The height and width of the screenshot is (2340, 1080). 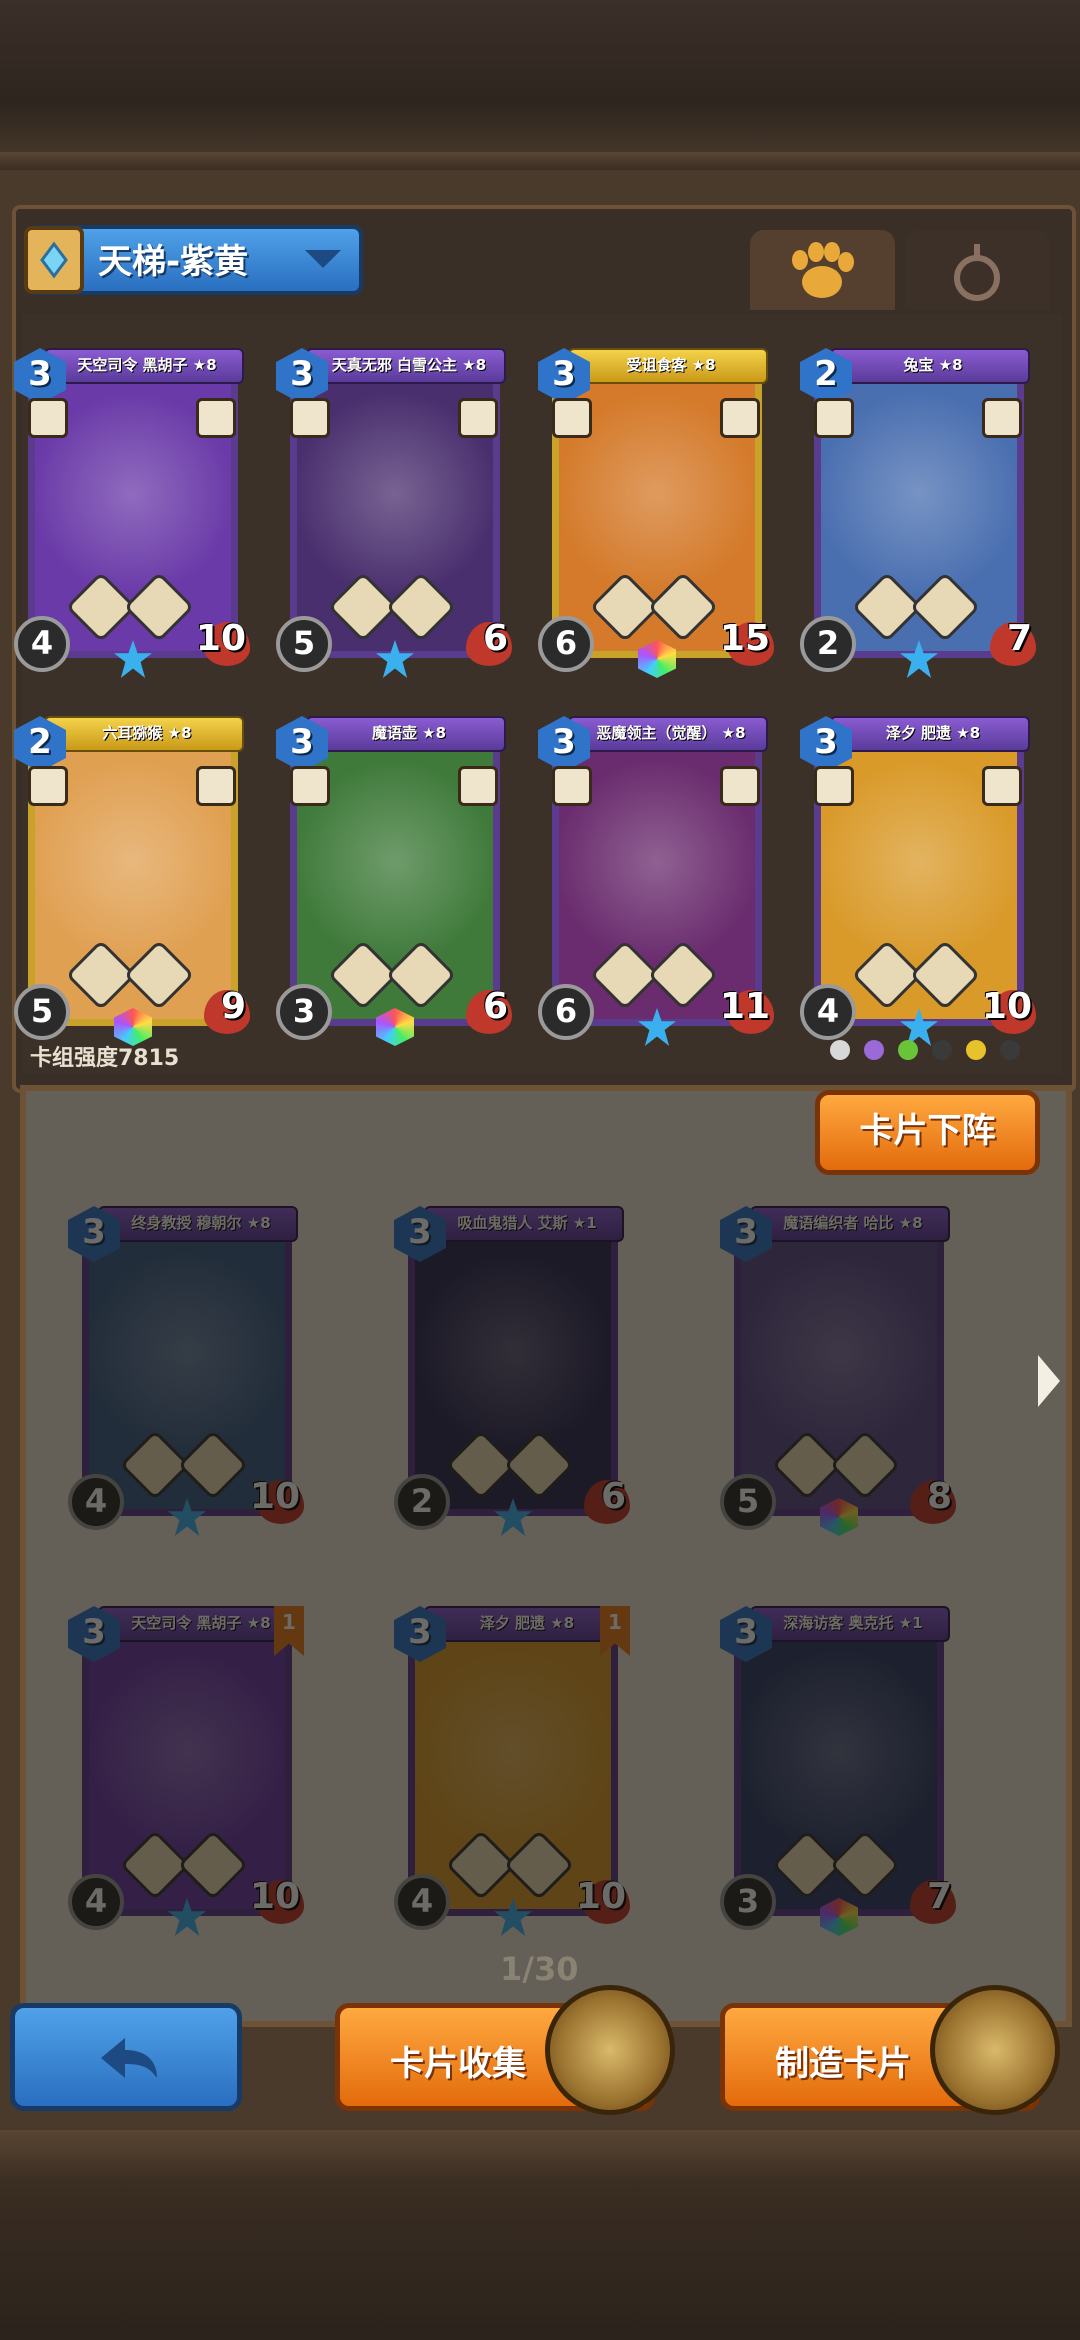 I want to click on health-stat: 9, so click(x=218, y=1012).